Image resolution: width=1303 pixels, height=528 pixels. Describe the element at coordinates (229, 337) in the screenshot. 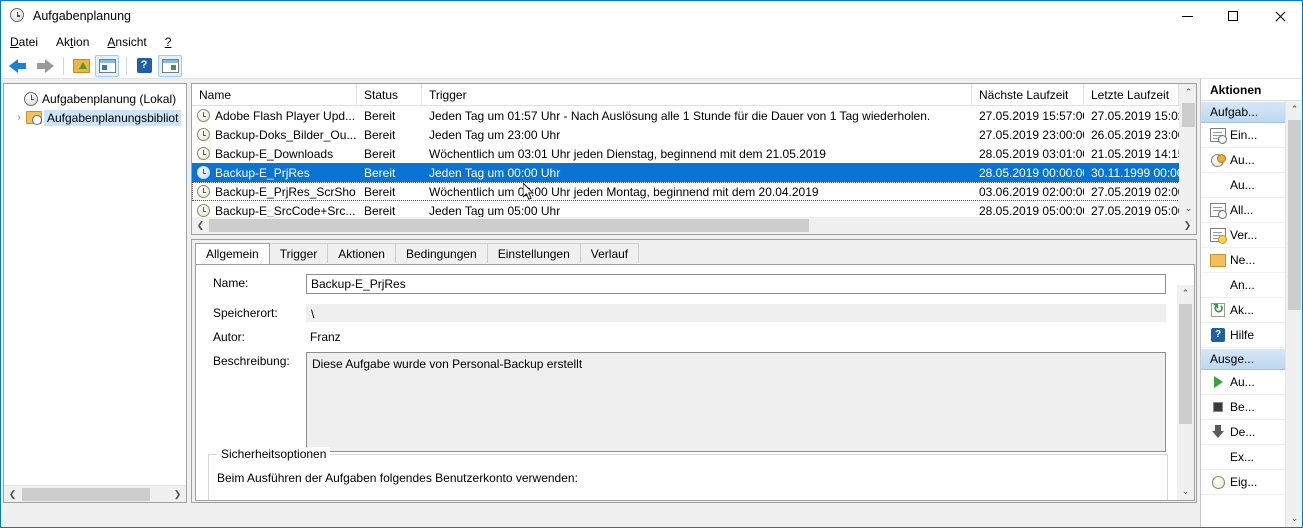

I see `author-label: Autor:` at that location.